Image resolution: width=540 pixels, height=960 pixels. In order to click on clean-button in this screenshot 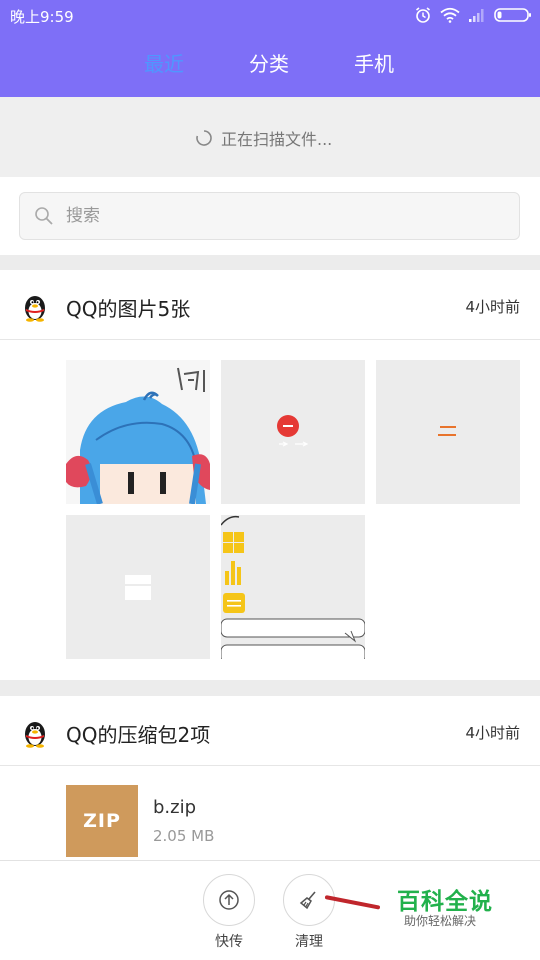, I will do `click(309, 900)`.